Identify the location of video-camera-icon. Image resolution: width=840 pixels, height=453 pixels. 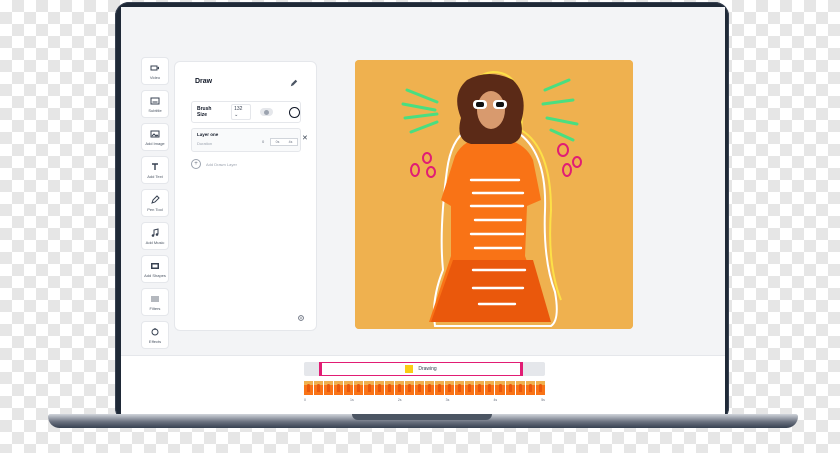
(154, 67).